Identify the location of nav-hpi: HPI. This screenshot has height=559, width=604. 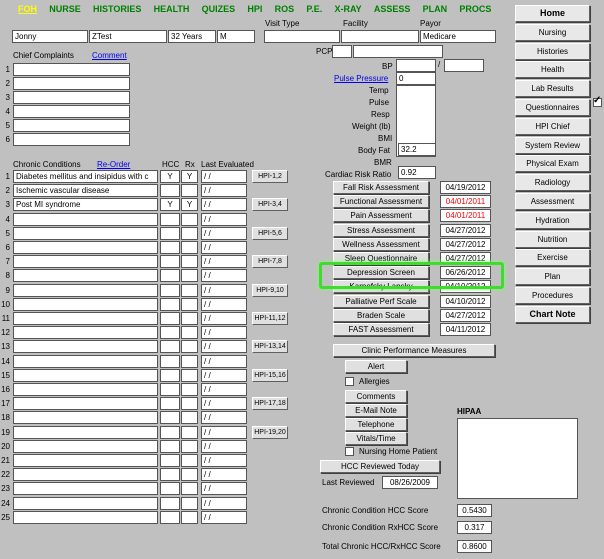
(254, 9).